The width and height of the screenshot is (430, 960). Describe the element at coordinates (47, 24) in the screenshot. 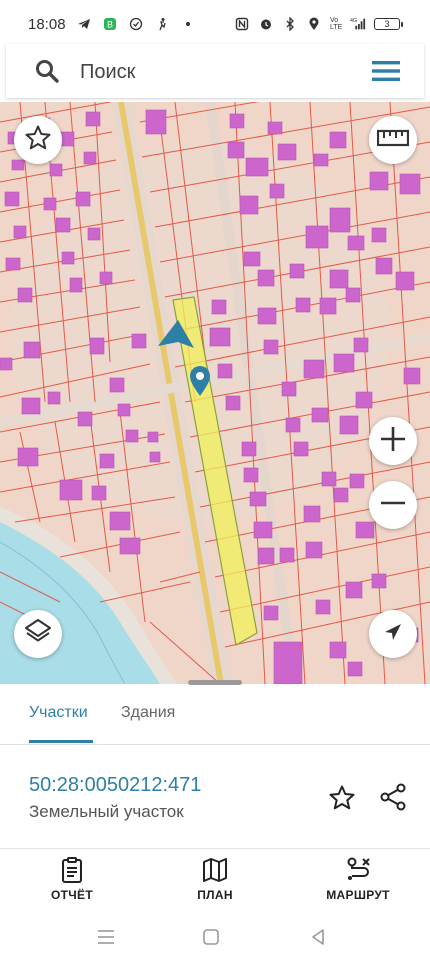

I see `status-time: 18:08` at that location.